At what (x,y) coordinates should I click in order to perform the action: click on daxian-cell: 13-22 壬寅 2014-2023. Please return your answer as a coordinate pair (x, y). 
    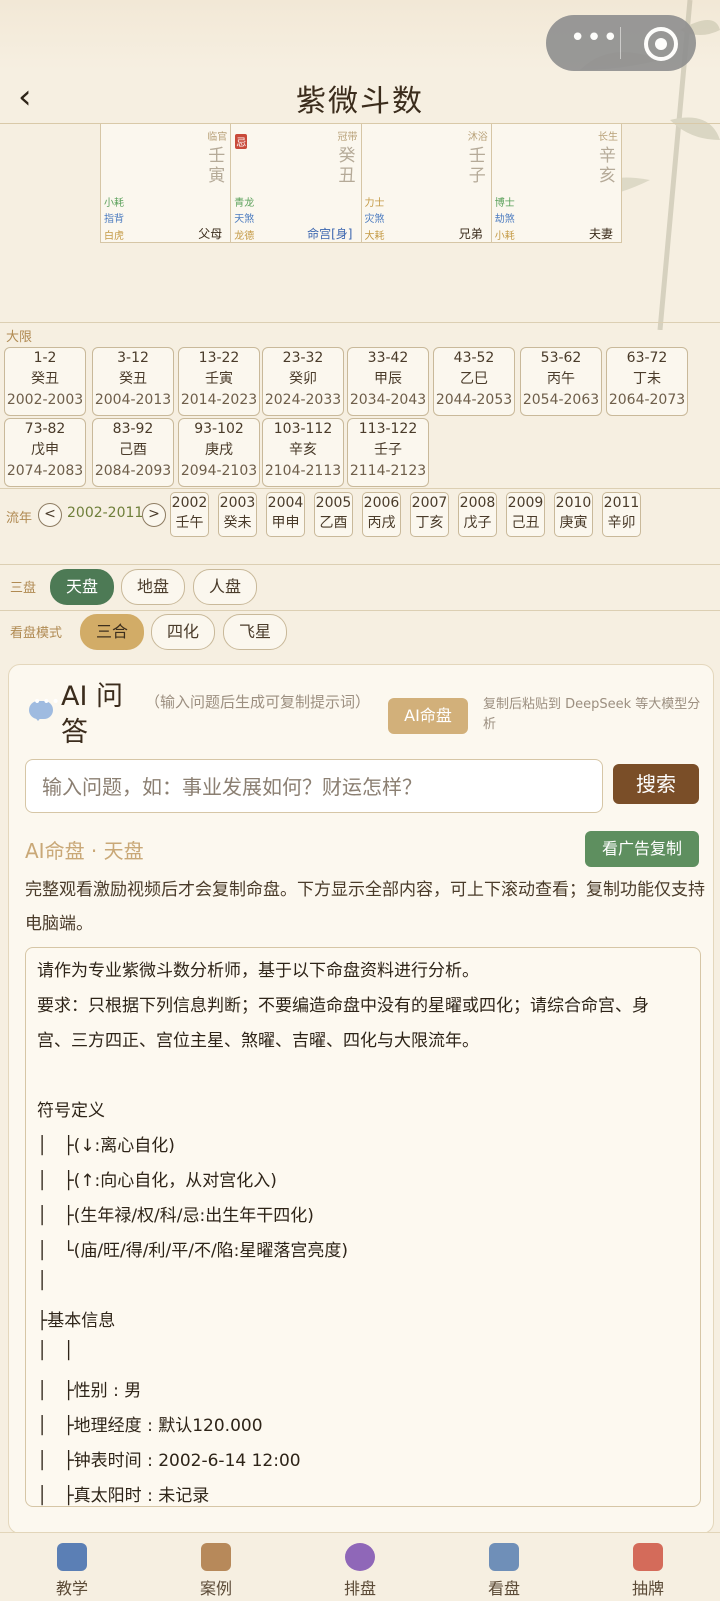
    Looking at the image, I should click on (219, 381).